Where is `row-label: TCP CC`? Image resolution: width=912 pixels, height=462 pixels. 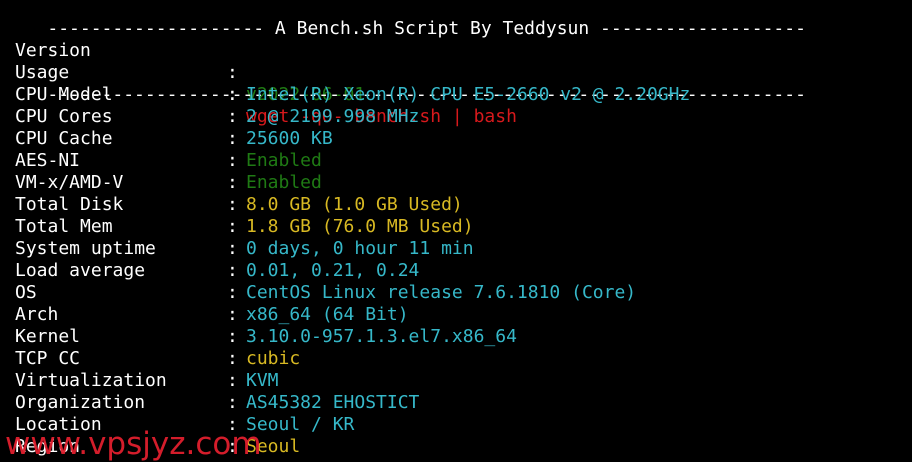
row-label: TCP CC is located at coordinates (48, 358).